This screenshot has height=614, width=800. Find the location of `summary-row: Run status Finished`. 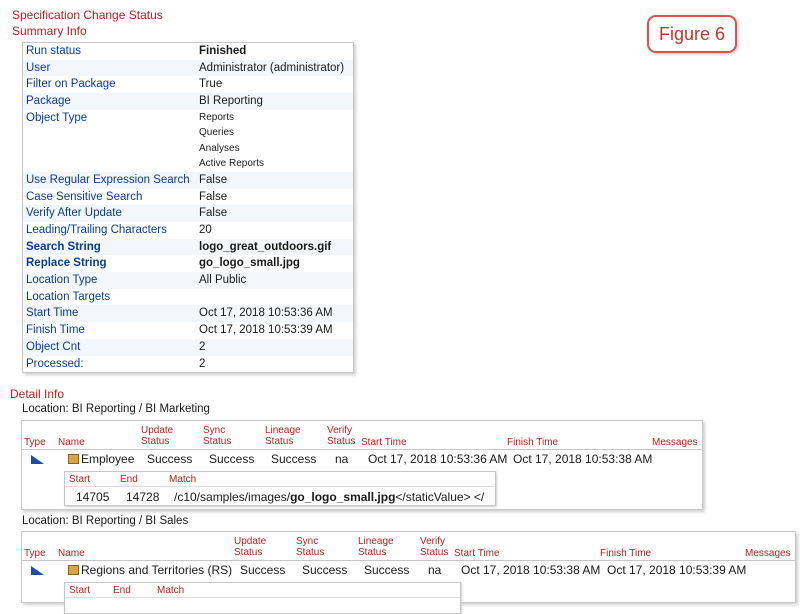

summary-row: Run status Finished is located at coordinates (188, 51).